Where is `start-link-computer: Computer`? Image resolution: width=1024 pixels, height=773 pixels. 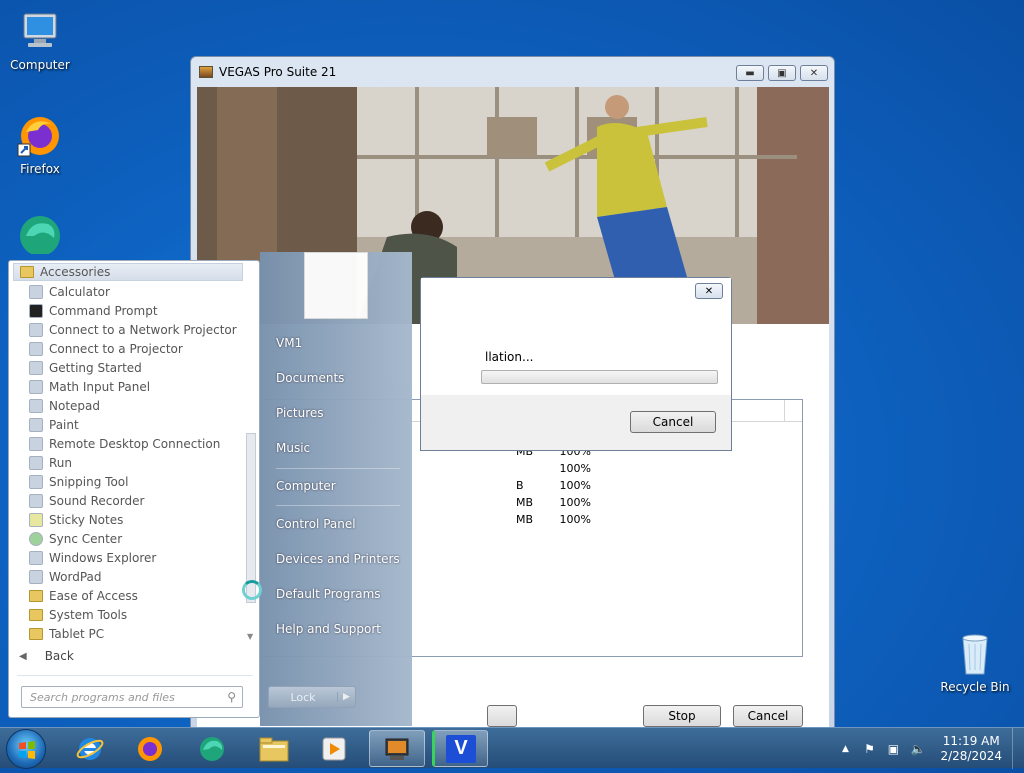
start-link-computer: Computer is located at coordinates (306, 486).